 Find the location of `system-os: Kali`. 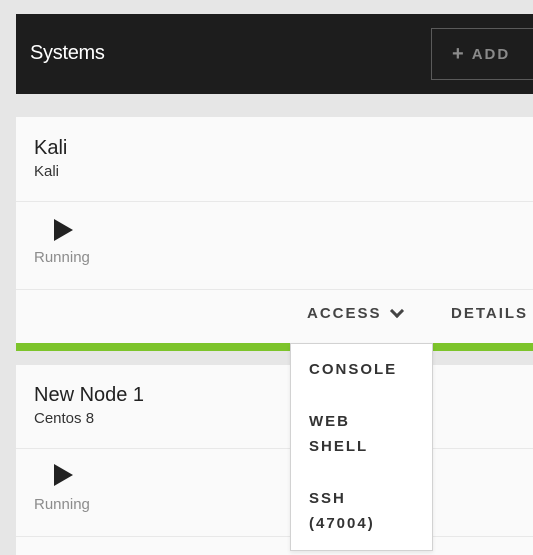

system-os: Kali is located at coordinates (47, 171).